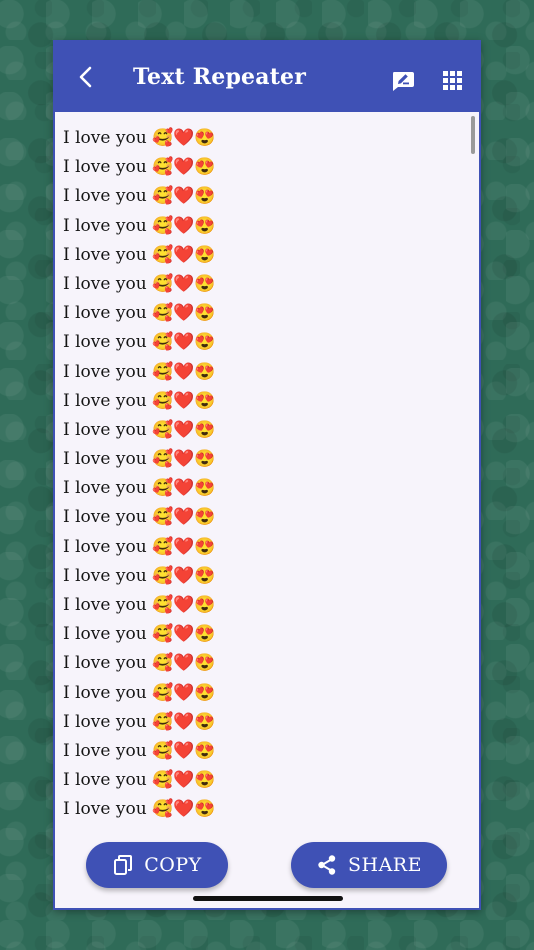 The image size is (534, 950). Describe the element at coordinates (268, 898) in the screenshot. I see `home-indicator` at that location.